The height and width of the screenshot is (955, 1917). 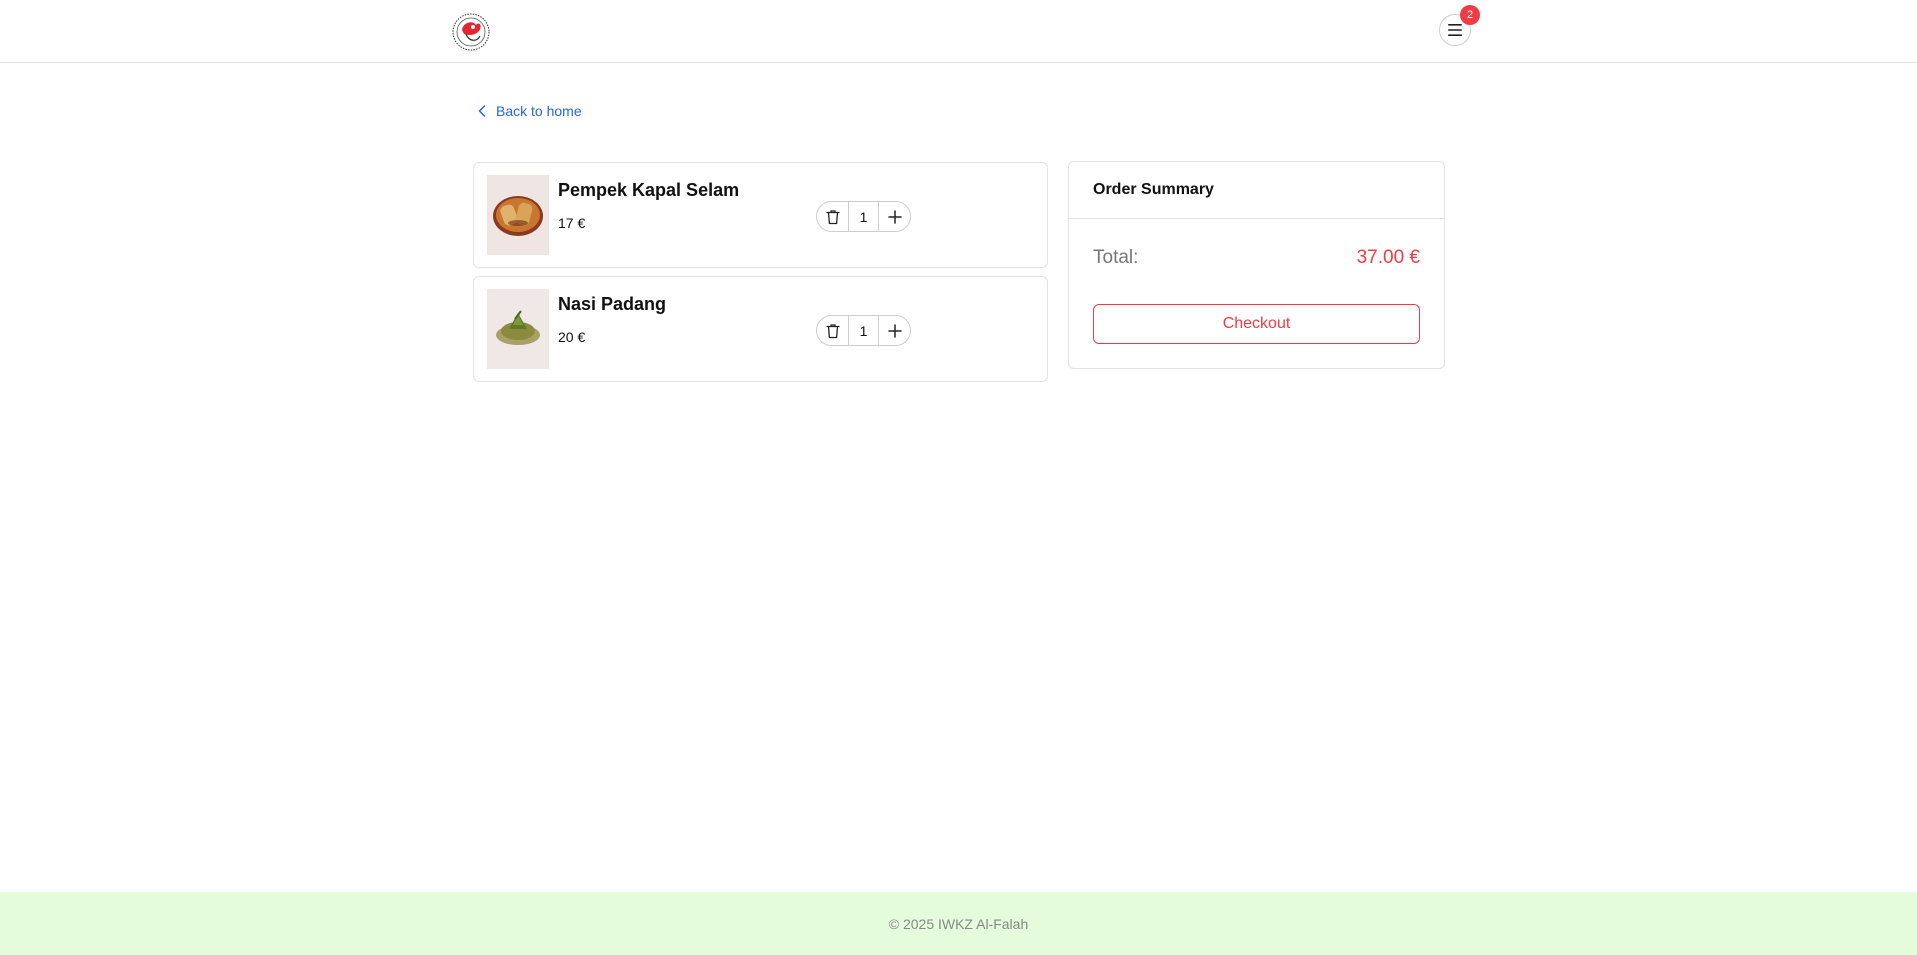 I want to click on item-name: Nasi Padang, so click(x=612, y=304).